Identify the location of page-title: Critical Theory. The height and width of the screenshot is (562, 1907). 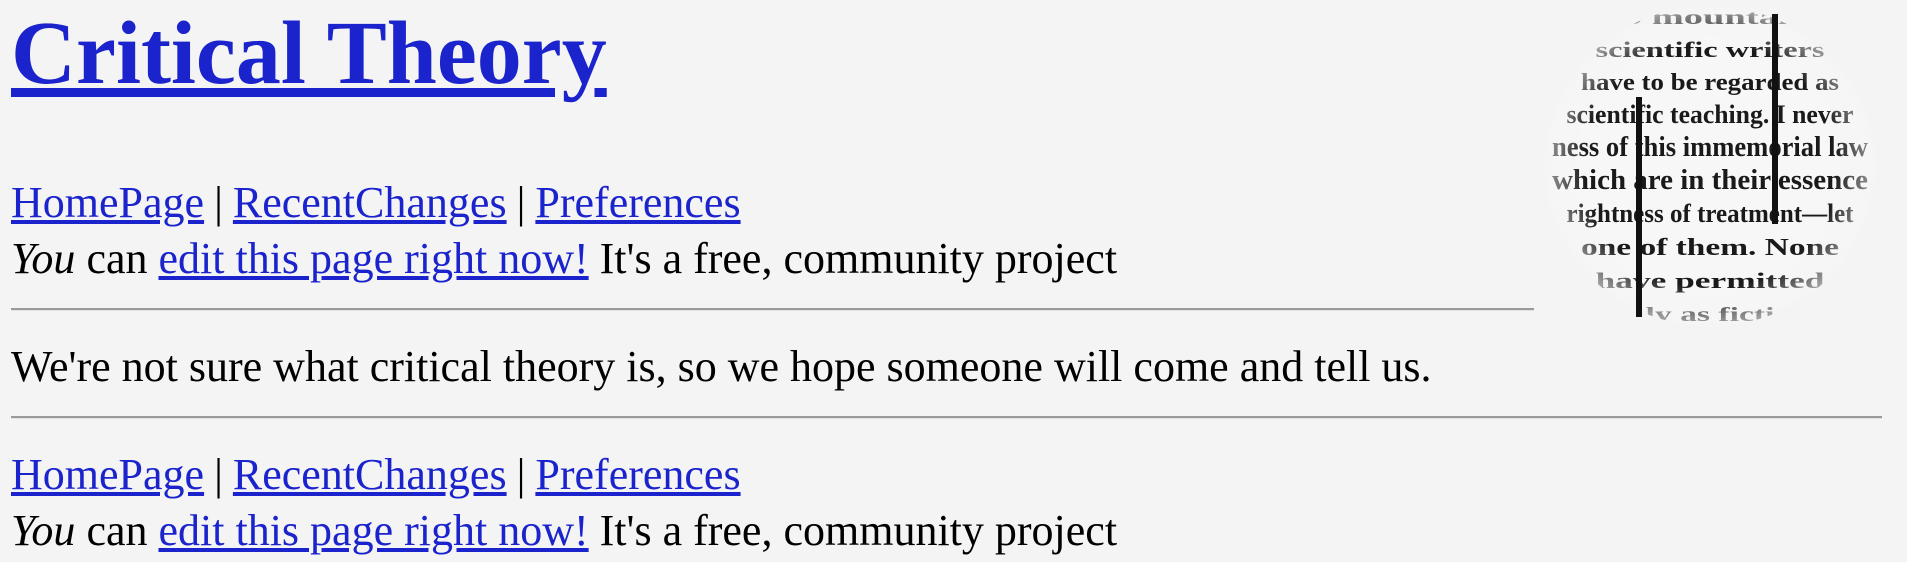
(309, 53).